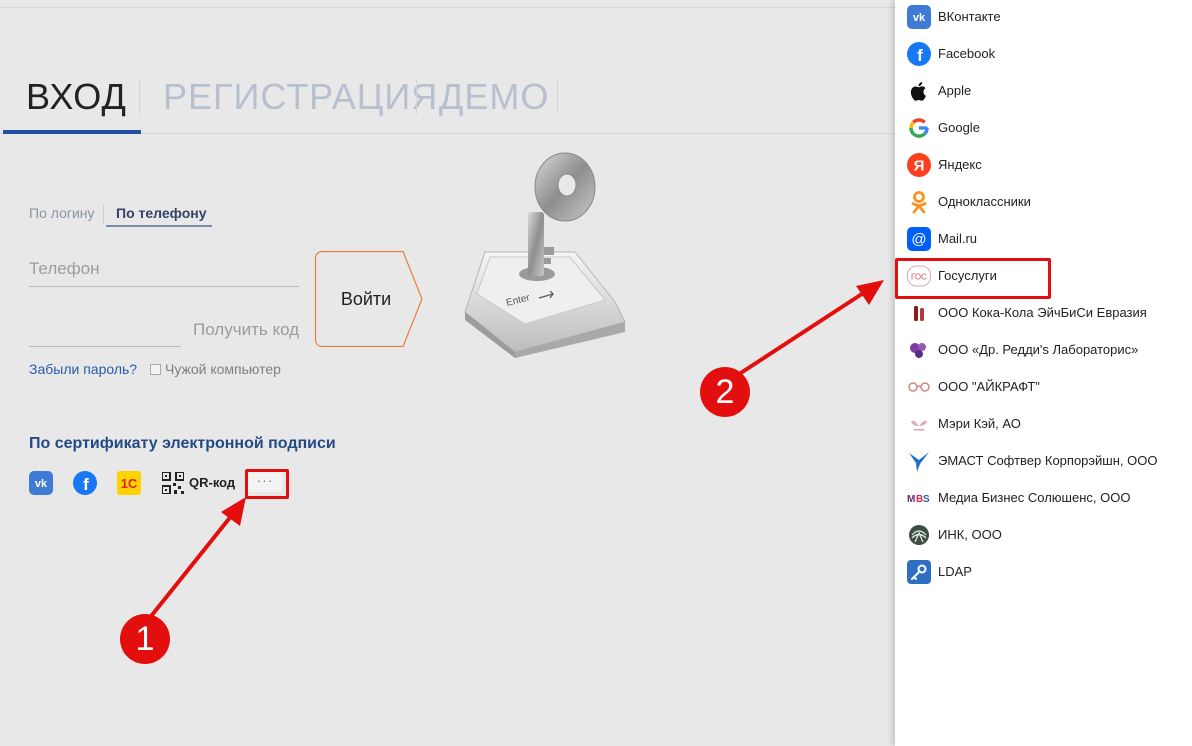 The width and height of the screenshot is (1192, 746). Describe the element at coordinates (919, 128) in the screenshot. I see `google-icon` at that location.